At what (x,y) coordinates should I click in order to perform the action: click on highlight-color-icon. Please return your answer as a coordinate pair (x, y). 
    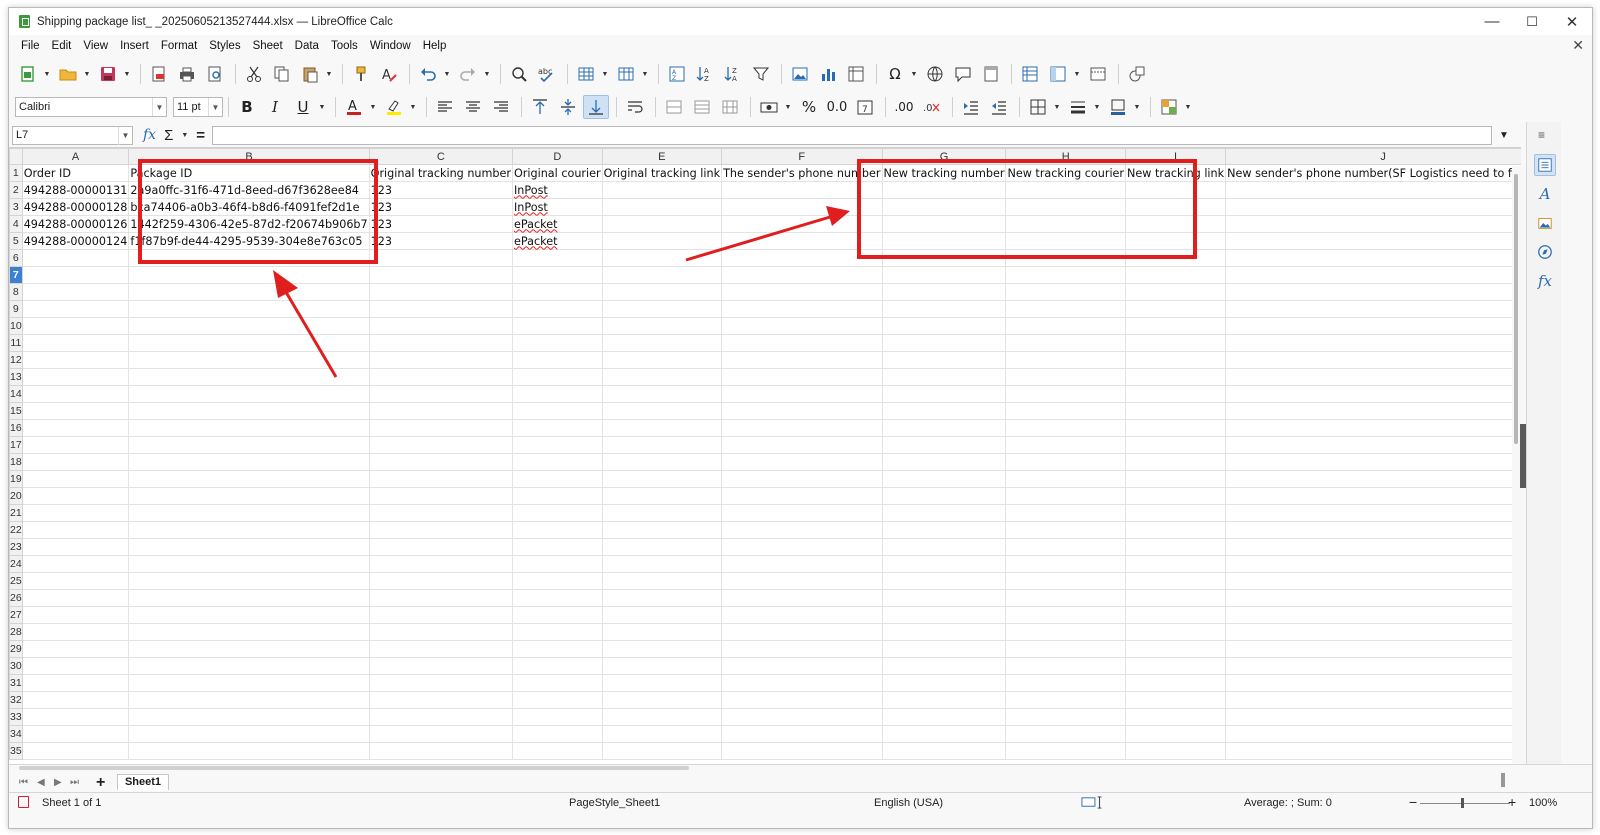
    Looking at the image, I should click on (394, 107).